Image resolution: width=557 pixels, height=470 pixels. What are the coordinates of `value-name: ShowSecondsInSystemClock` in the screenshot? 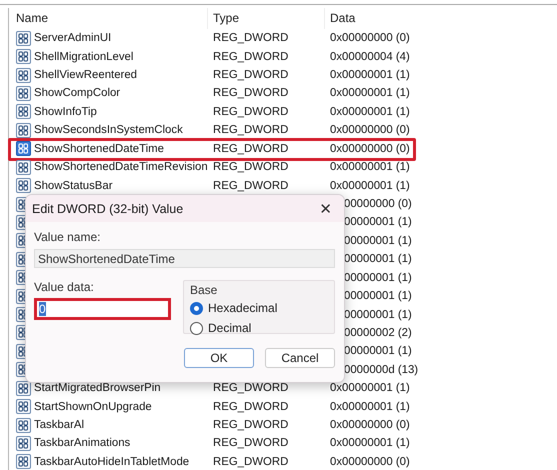 It's located at (108, 130).